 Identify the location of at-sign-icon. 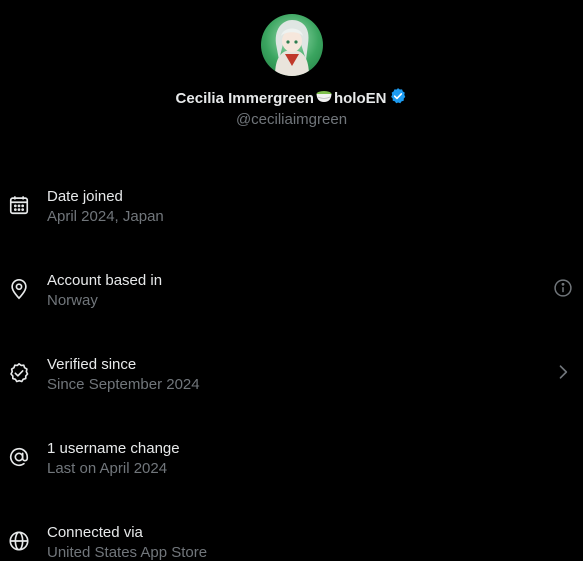
(19, 457).